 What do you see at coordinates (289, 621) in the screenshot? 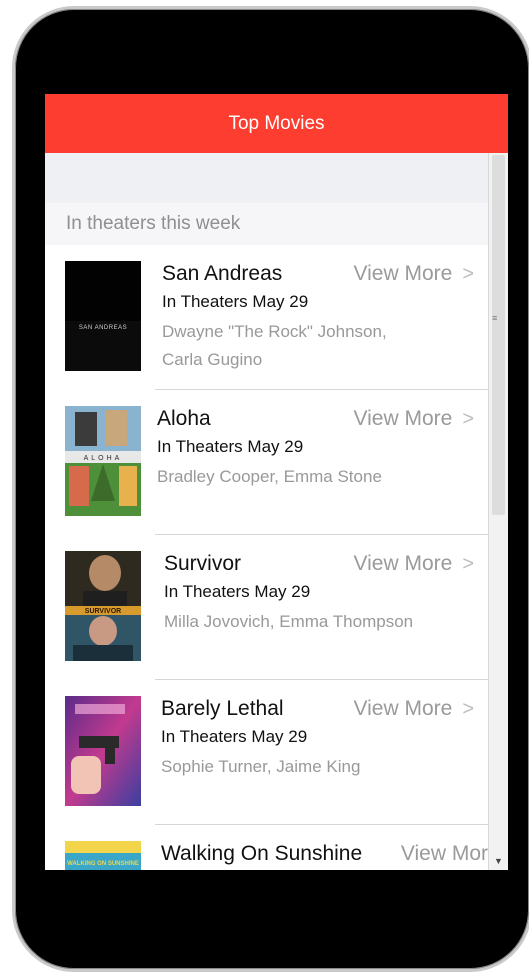
I see `movie-cast: Milla Jovovich, Emma Thompson` at bounding box center [289, 621].